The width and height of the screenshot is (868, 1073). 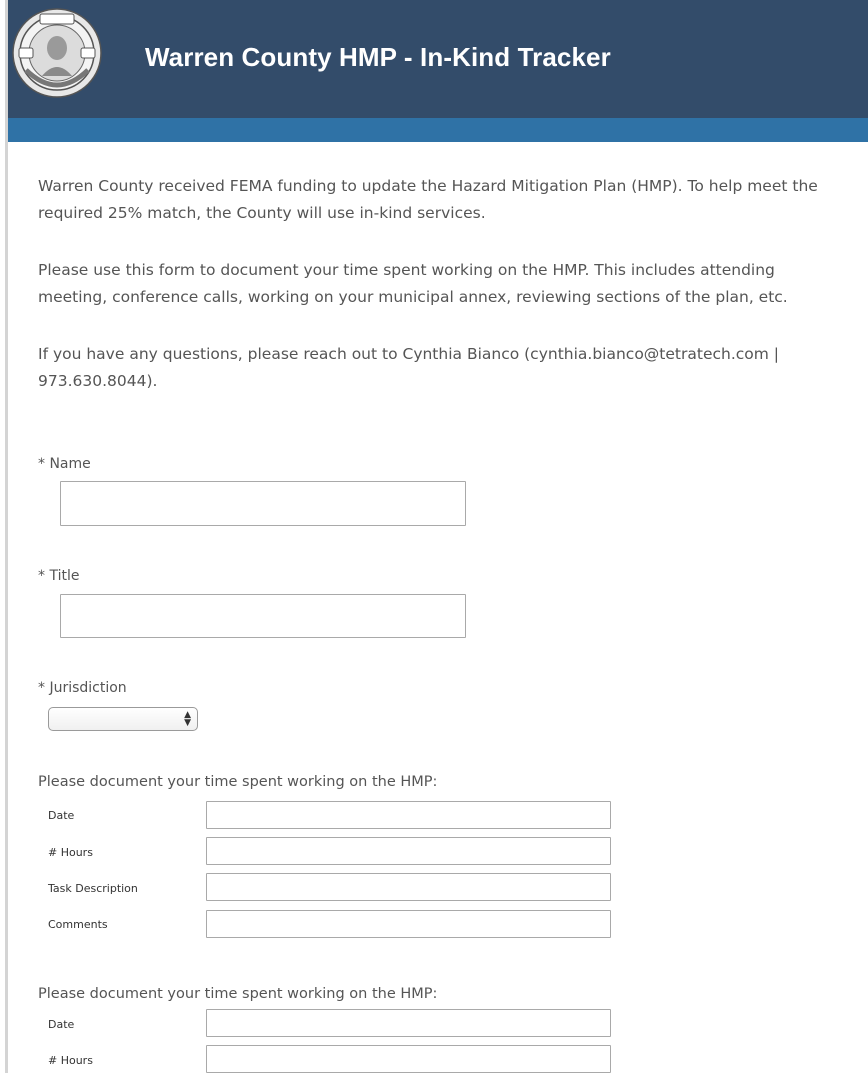 I want to click on header-band, so click(x=438, y=130).